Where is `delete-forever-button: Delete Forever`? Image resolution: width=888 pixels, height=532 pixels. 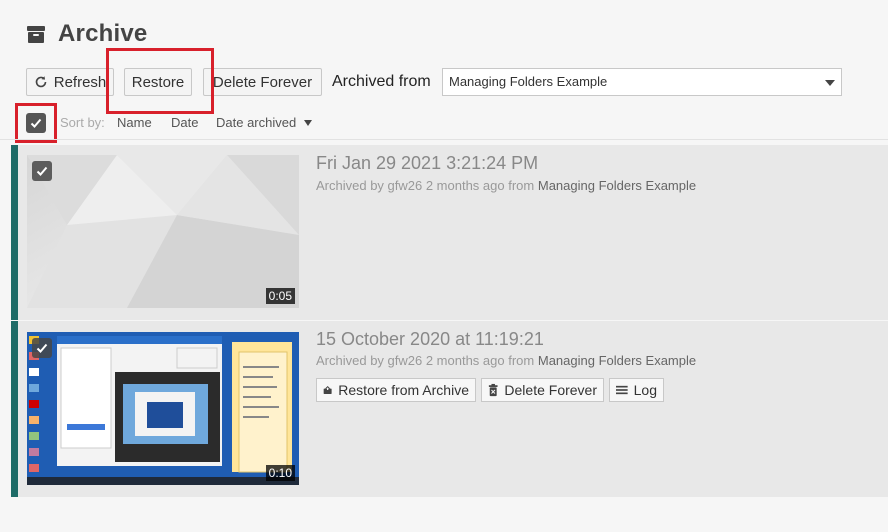
delete-forever-button: Delete Forever is located at coordinates (262, 82).